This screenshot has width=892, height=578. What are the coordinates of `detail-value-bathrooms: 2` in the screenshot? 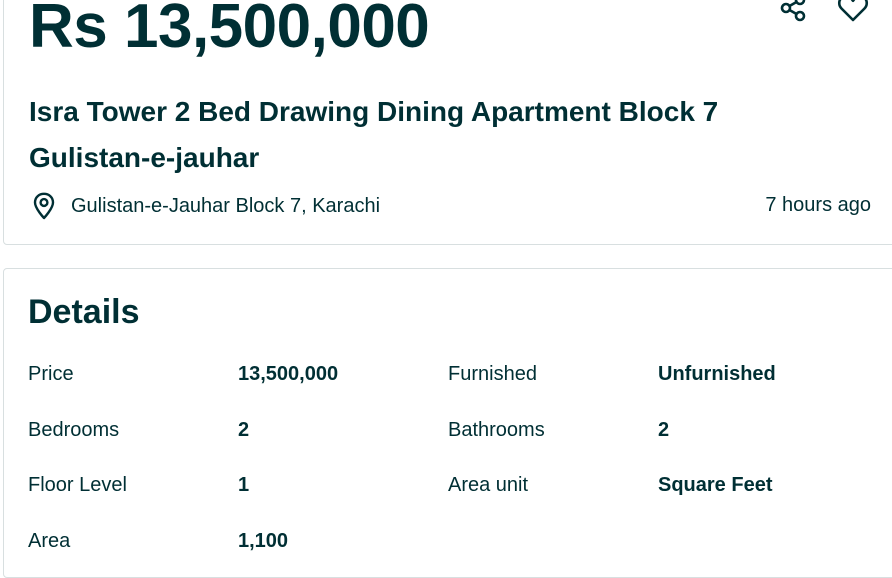 It's located at (664, 430).